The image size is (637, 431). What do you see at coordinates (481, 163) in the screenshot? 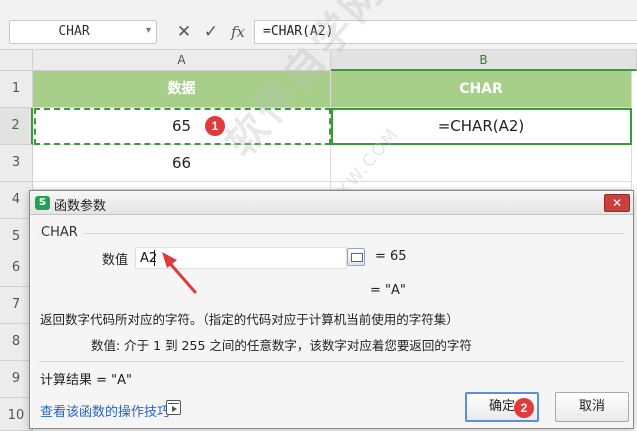
I see `cell-b3` at bounding box center [481, 163].